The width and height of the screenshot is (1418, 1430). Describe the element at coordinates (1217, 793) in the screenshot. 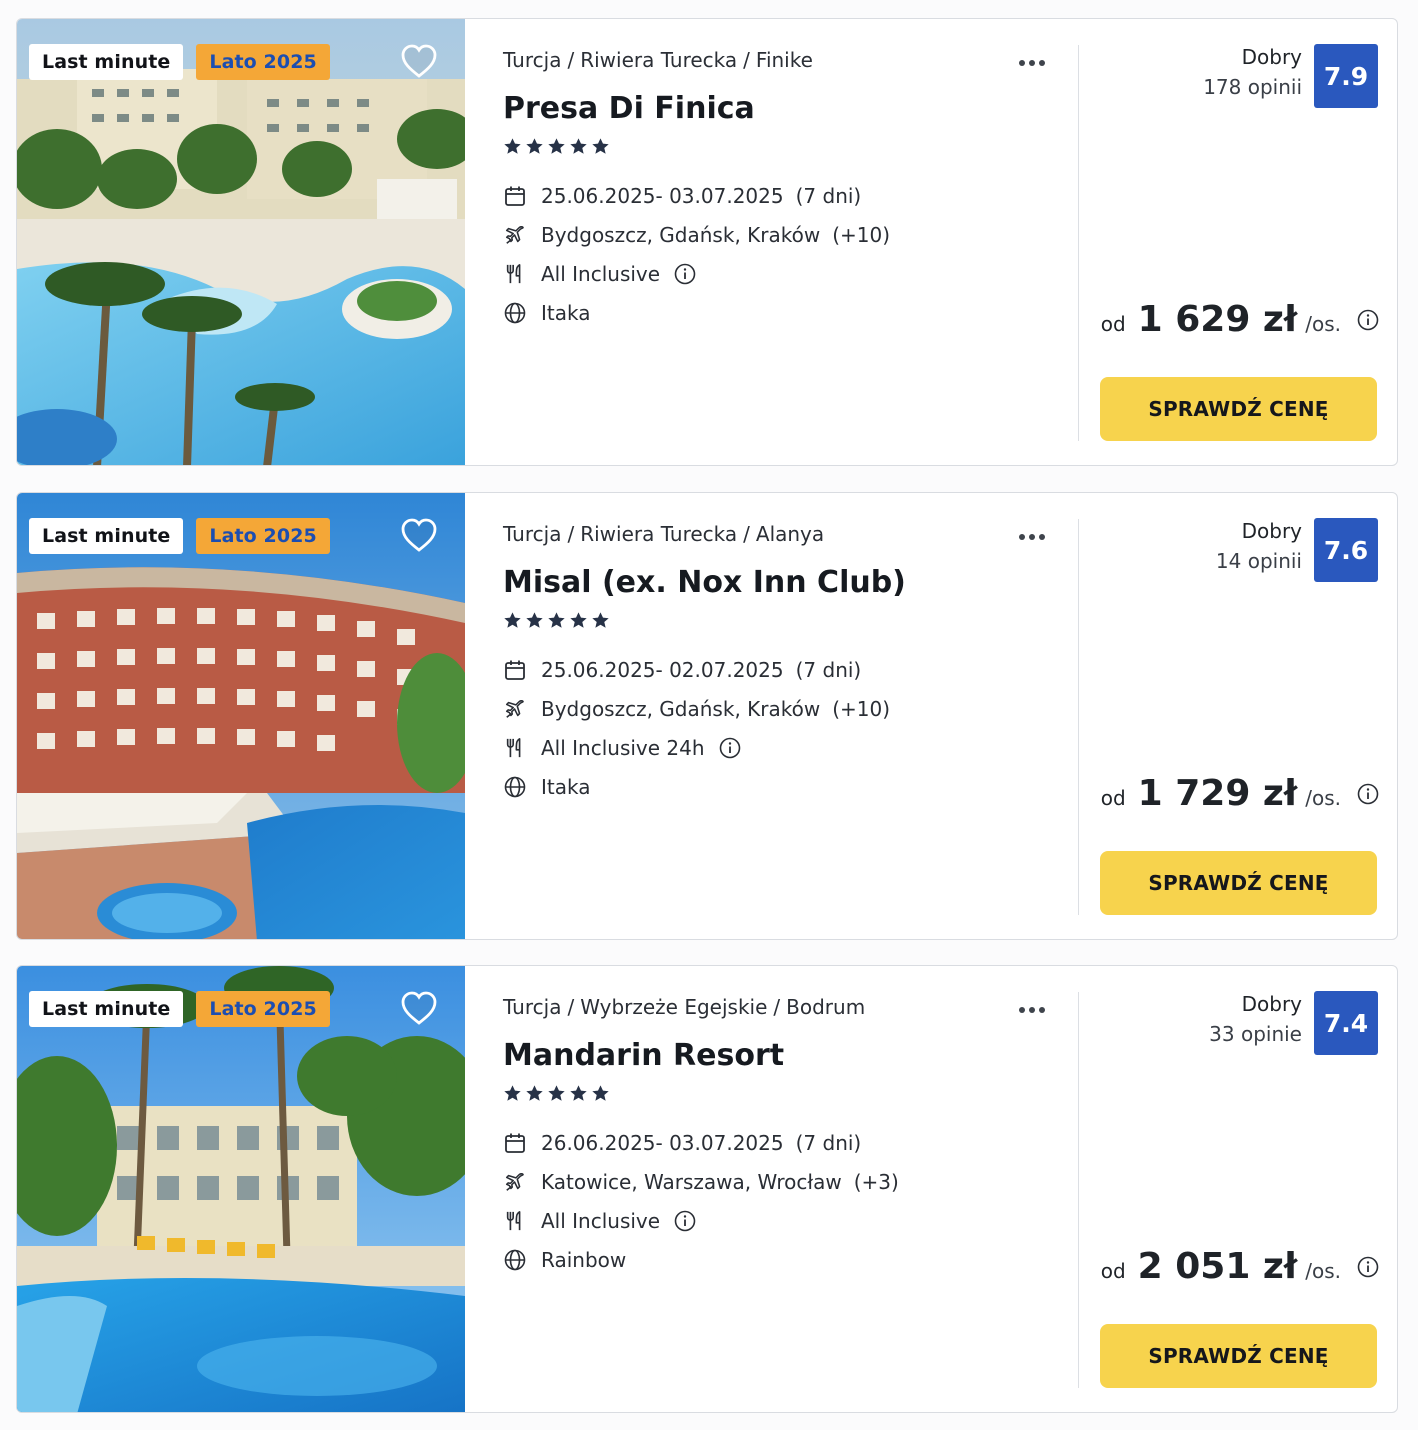

I see `price-amount: 1 729 zł` at that location.